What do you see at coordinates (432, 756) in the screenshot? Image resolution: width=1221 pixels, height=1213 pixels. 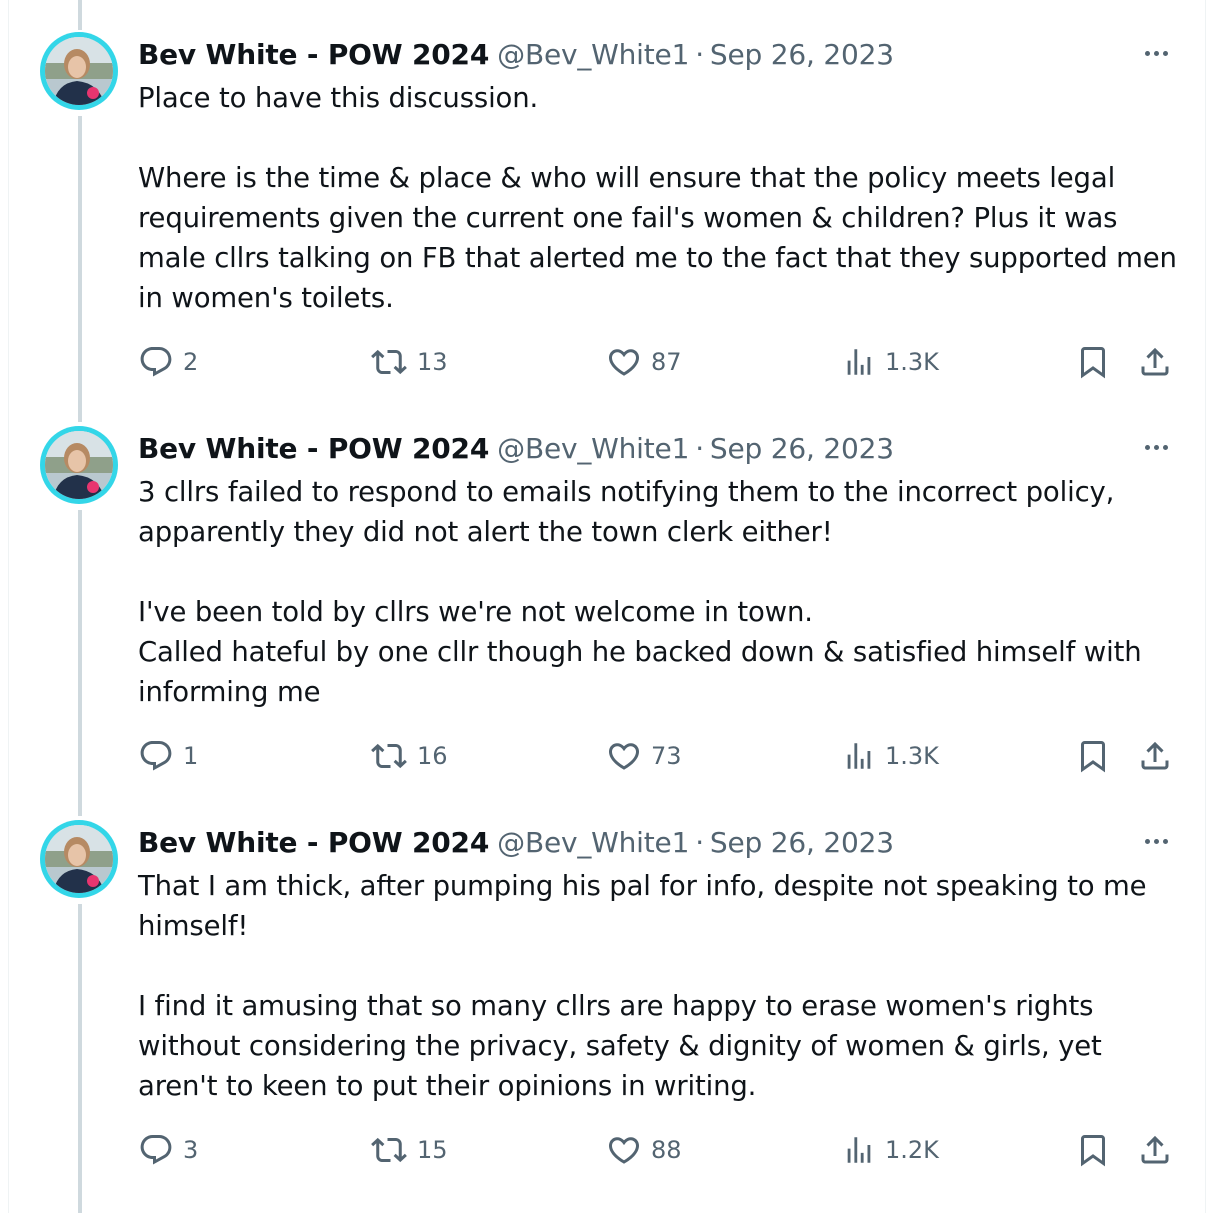 I see `repost-count: 16` at bounding box center [432, 756].